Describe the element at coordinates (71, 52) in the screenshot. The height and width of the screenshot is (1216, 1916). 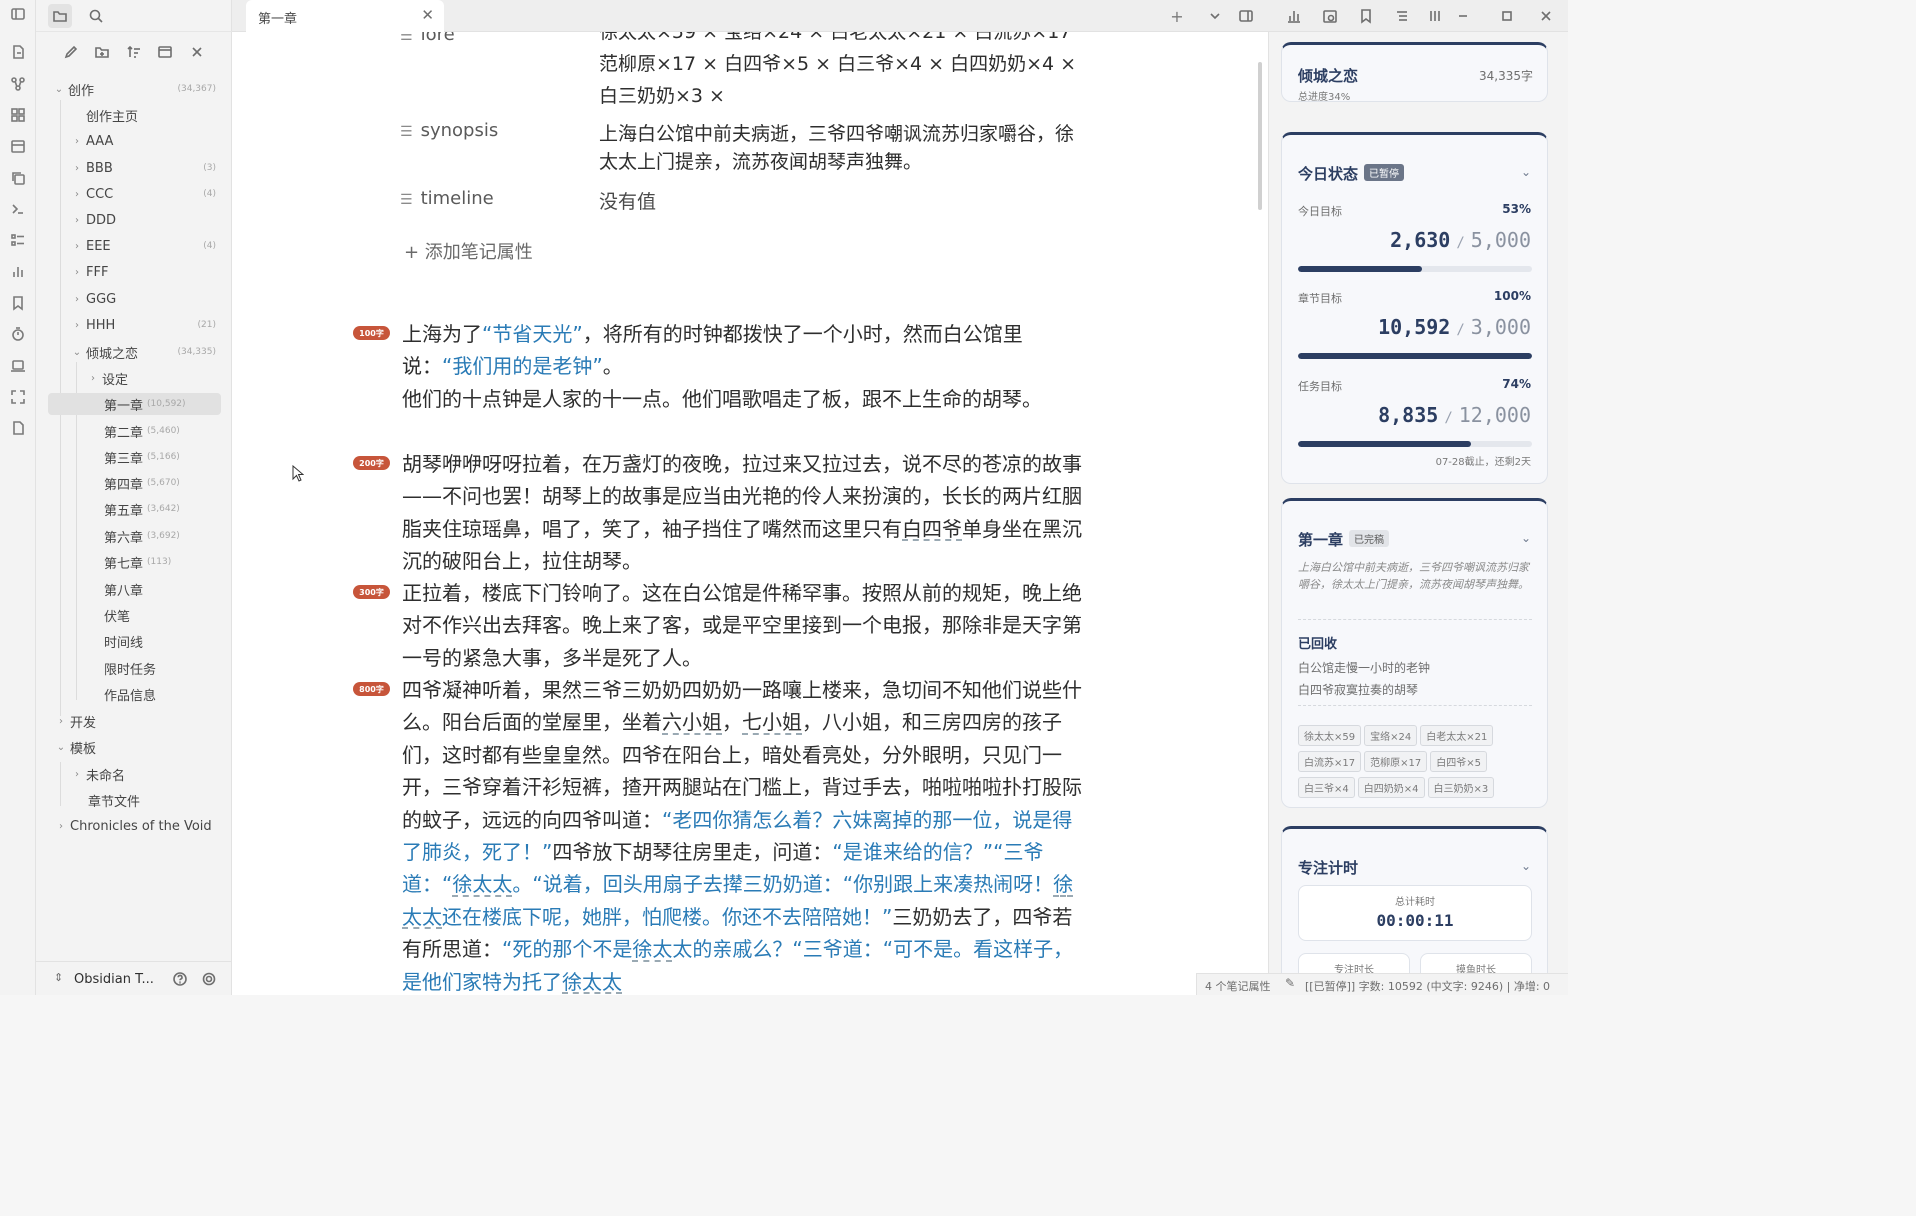
I see `new-note-button` at that location.